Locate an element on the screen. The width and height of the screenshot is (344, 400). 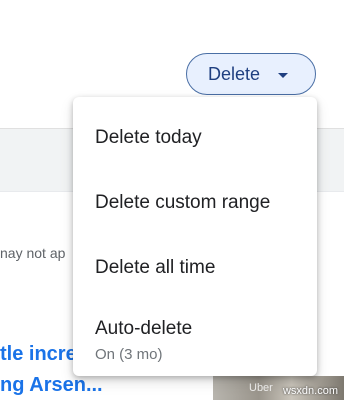
menu-item-delete-all-time: Delete all time is located at coordinates (195, 267).